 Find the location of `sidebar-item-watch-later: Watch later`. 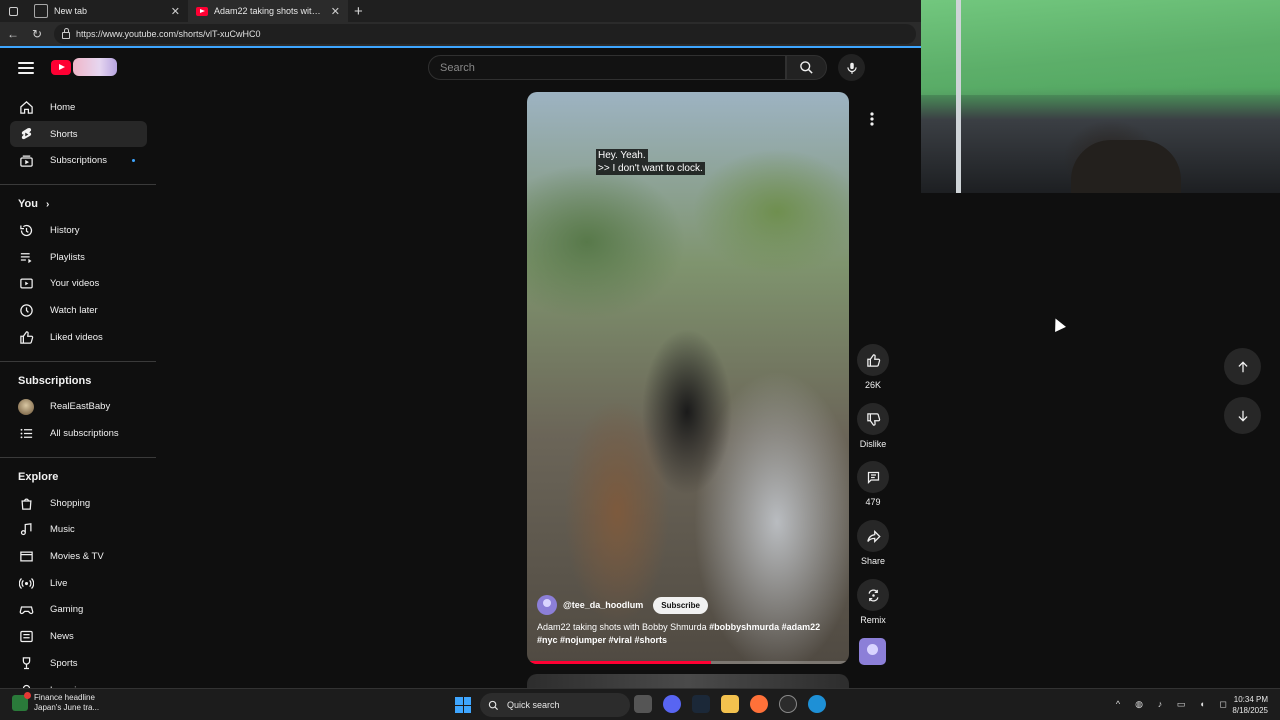

sidebar-item-watch-later: Watch later is located at coordinates (73, 310).